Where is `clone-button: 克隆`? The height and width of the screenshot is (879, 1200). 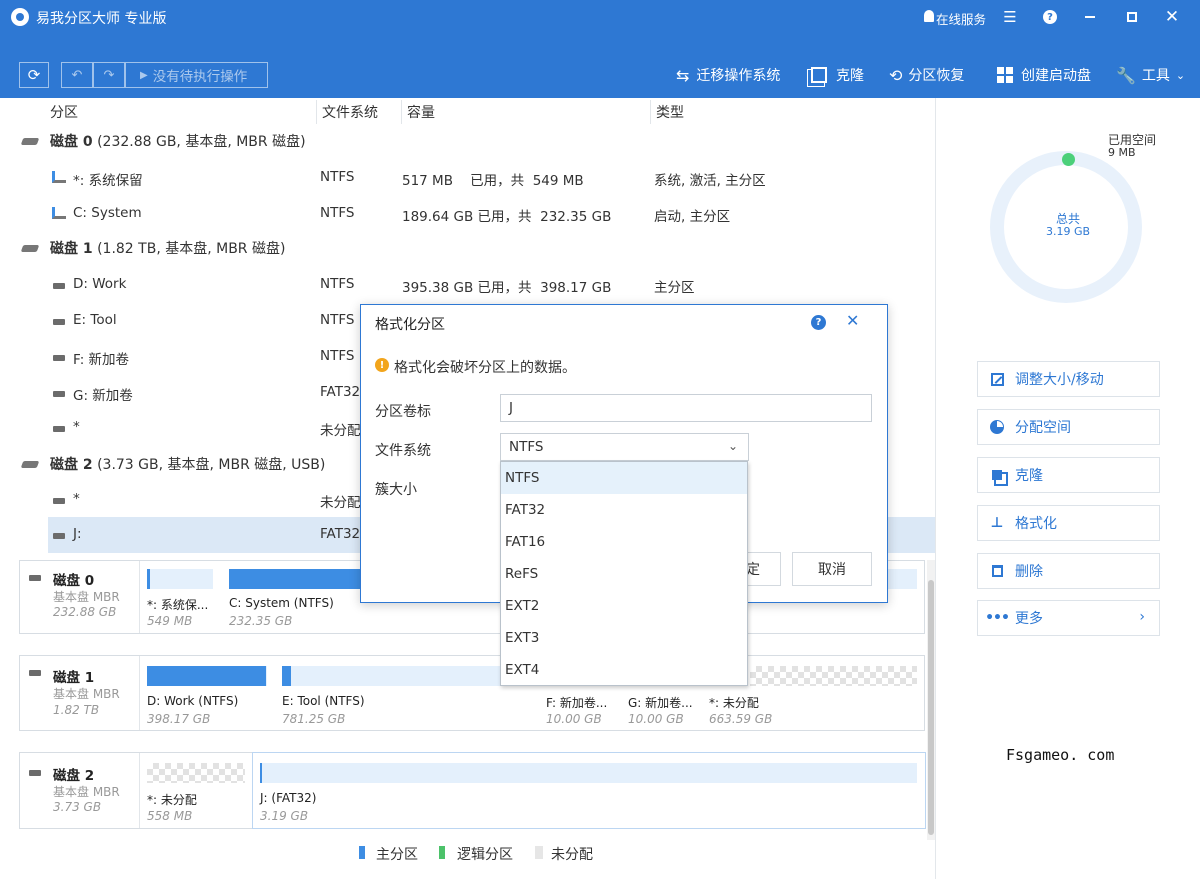 clone-button: 克隆 is located at coordinates (837, 75).